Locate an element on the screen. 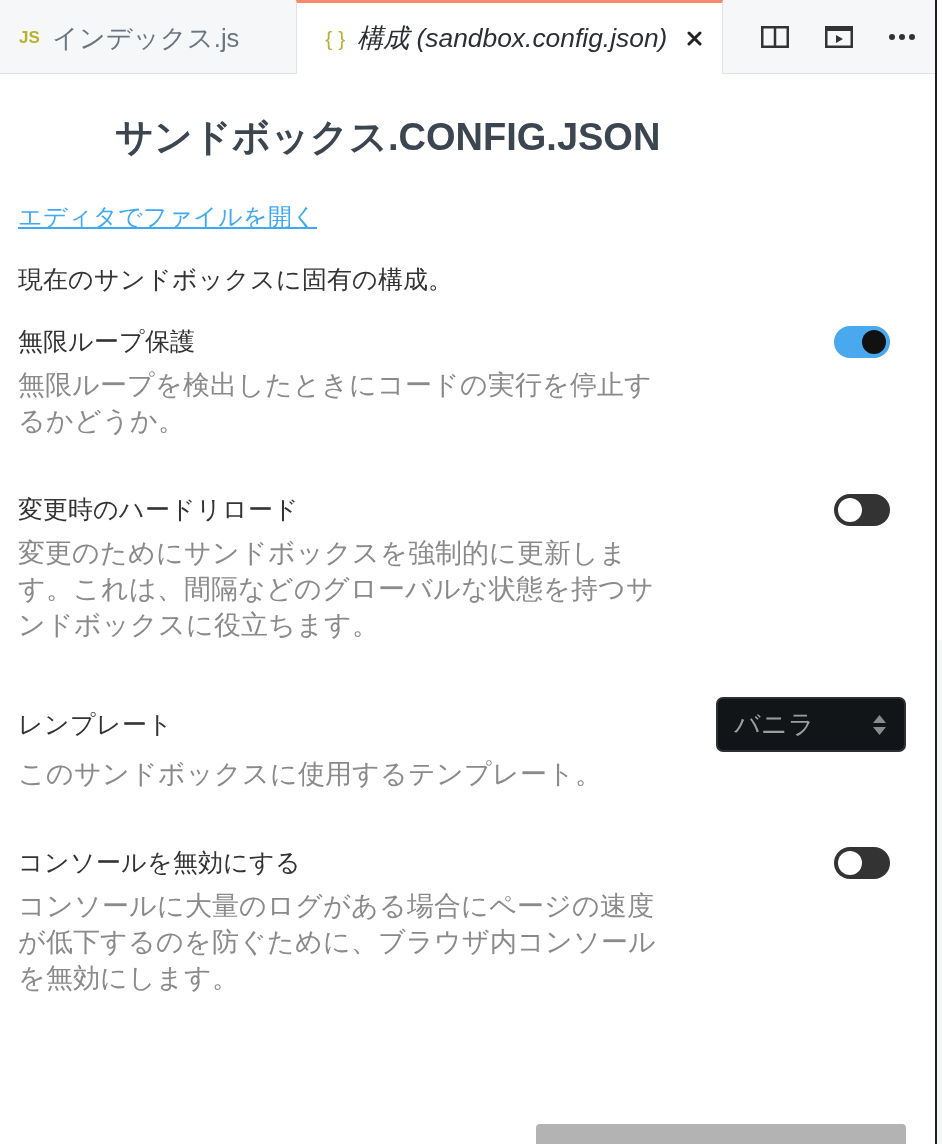 This screenshot has height=1144, width=942. close-button is located at coordinates (695, 38).